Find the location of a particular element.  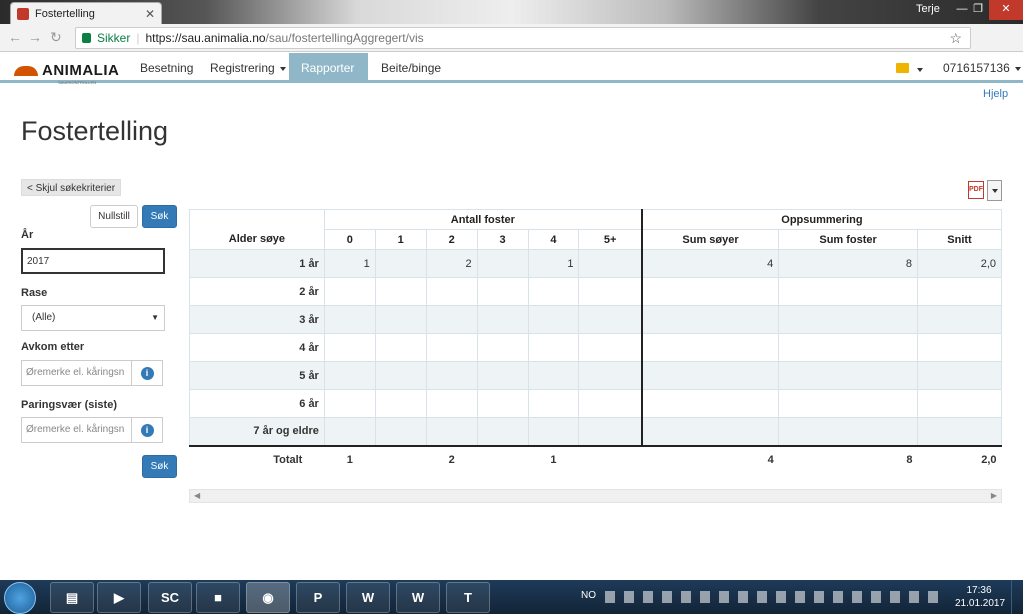

animalia-logo: ANIMALIA is located at coordinates (66, 70).